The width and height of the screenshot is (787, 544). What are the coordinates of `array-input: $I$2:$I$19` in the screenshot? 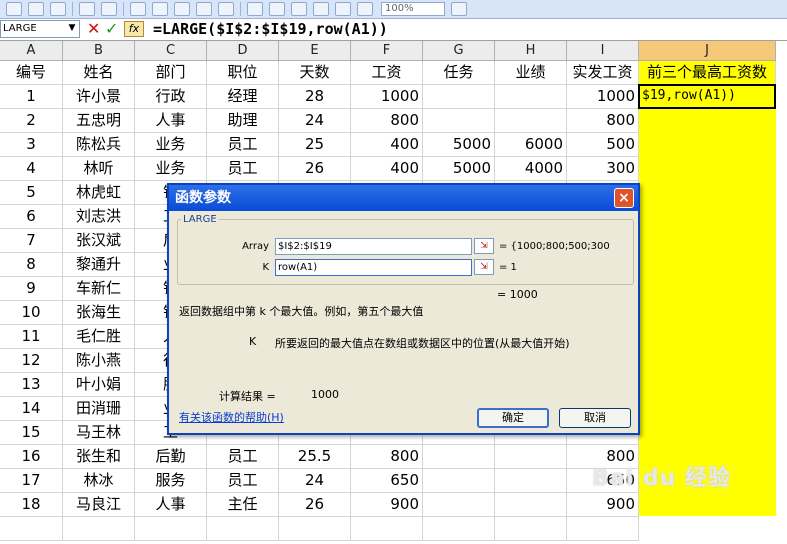 It's located at (373, 246).